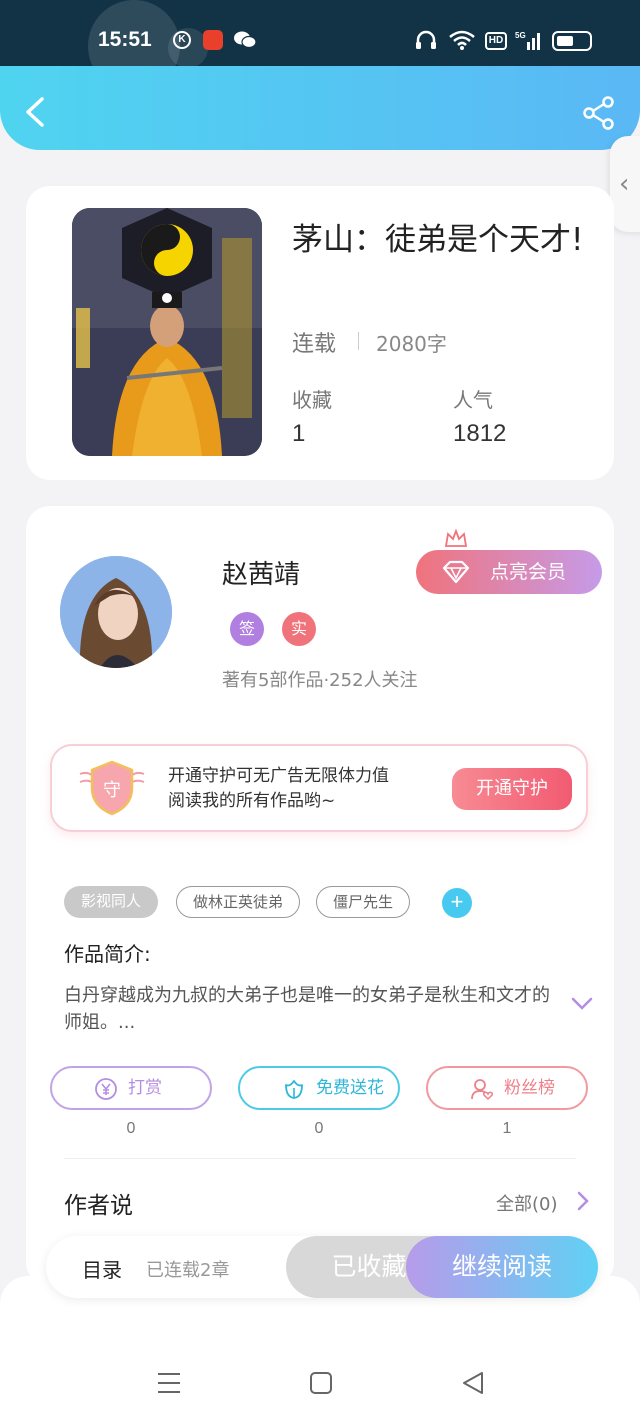 The width and height of the screenshot is (640, 1422). Describe the element at coordinates (320, 46) in the screenshot. I see `status-bar: 15:51 K HD 5G` at that location.